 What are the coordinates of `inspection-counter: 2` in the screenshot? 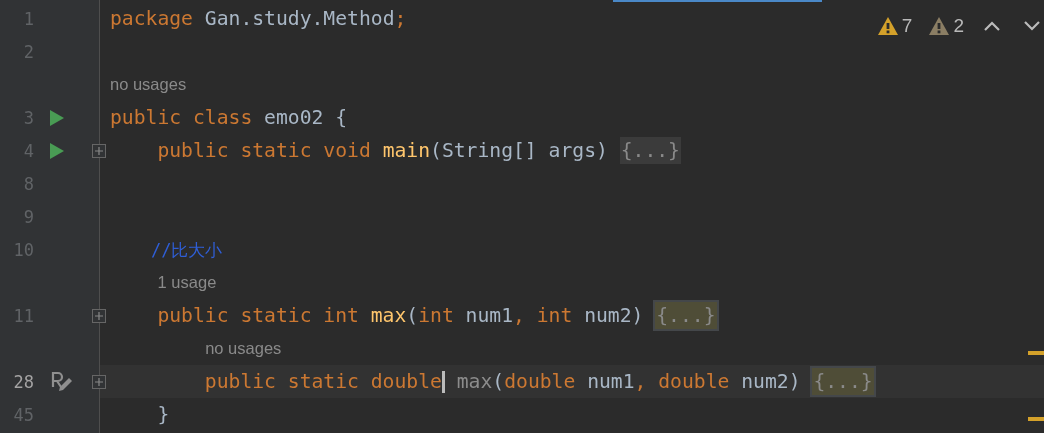 It's located at (946, 26).